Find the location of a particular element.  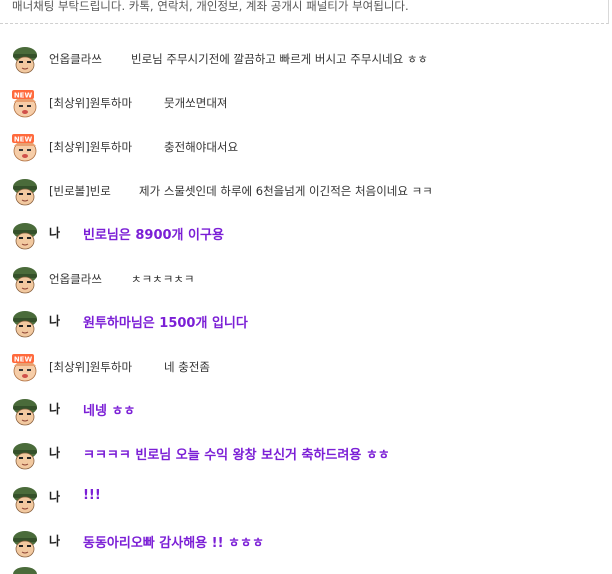

chat-message-mine: 나 ㅋㅋㅋㅋ 빈로님 오늘 수익 왕창 보신거 축하드려용 ㅎㅎ is located at coordinates (306, 454).